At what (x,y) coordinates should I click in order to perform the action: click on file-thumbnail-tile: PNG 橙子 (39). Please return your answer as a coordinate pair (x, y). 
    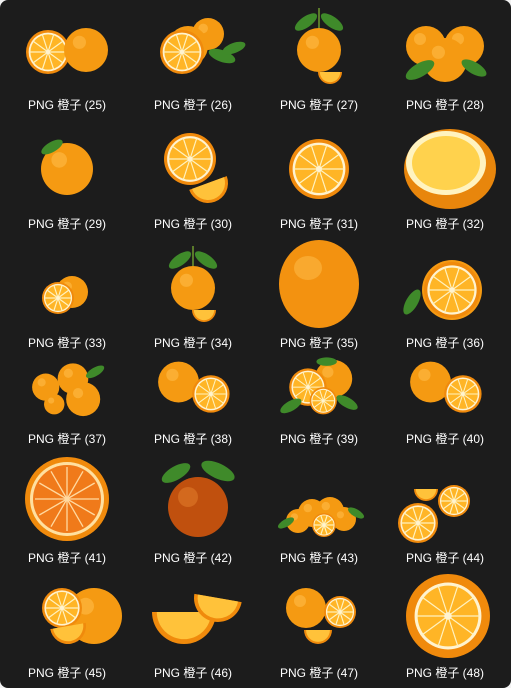
    Looking at the image, I should click on (319, 404).